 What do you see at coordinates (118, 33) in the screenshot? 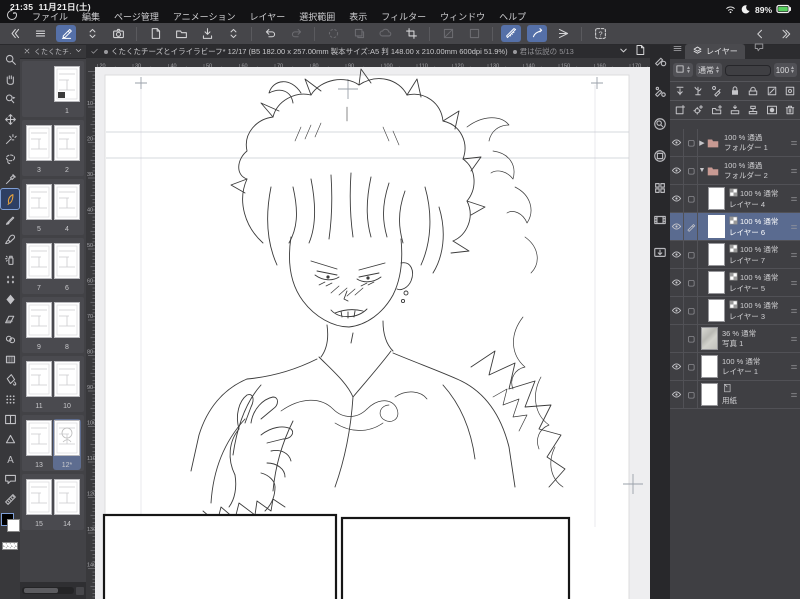
I see `import-camera-button` at bounding box center [118, 33].